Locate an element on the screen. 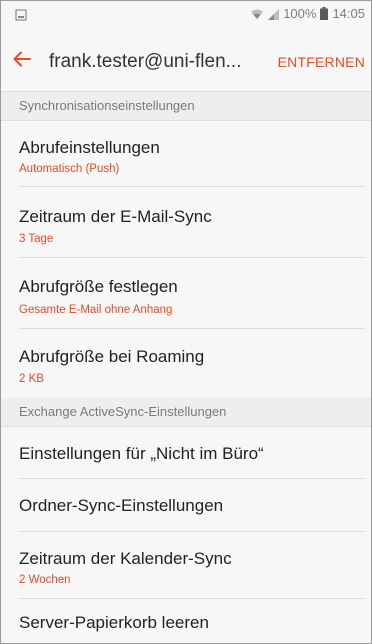  app-bar: frank.tester@uni-flen... ENTFERNEN is located at coordinates (186, 60).